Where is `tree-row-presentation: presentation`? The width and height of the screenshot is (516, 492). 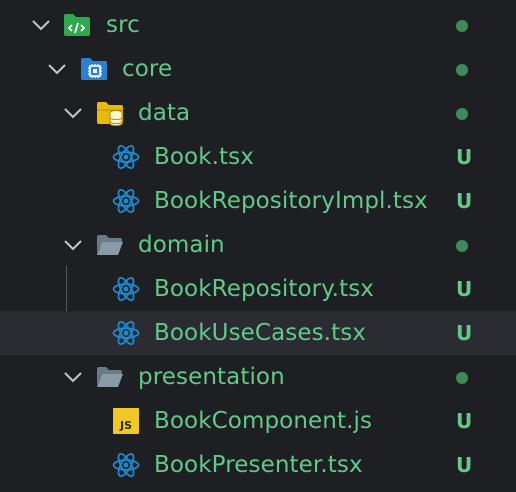 tree-row-presentation: presentation is located at coordinates (258, 377).